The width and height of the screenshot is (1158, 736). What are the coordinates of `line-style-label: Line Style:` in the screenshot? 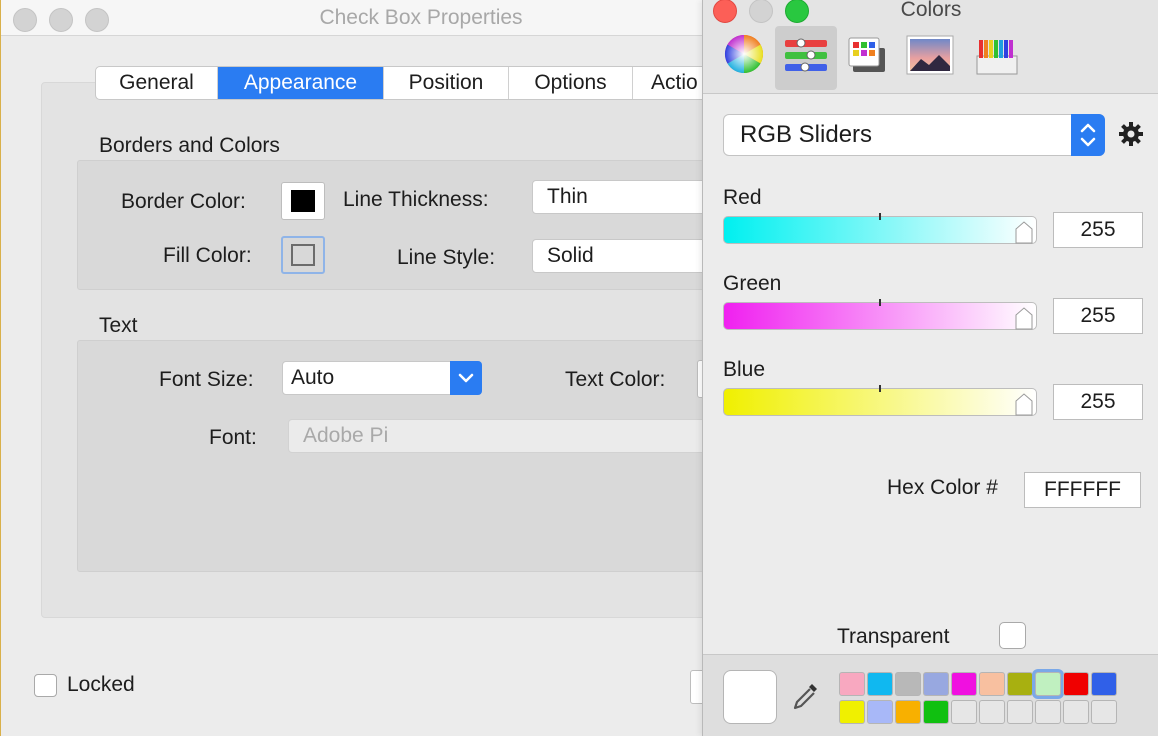 It's located at (446, 257).